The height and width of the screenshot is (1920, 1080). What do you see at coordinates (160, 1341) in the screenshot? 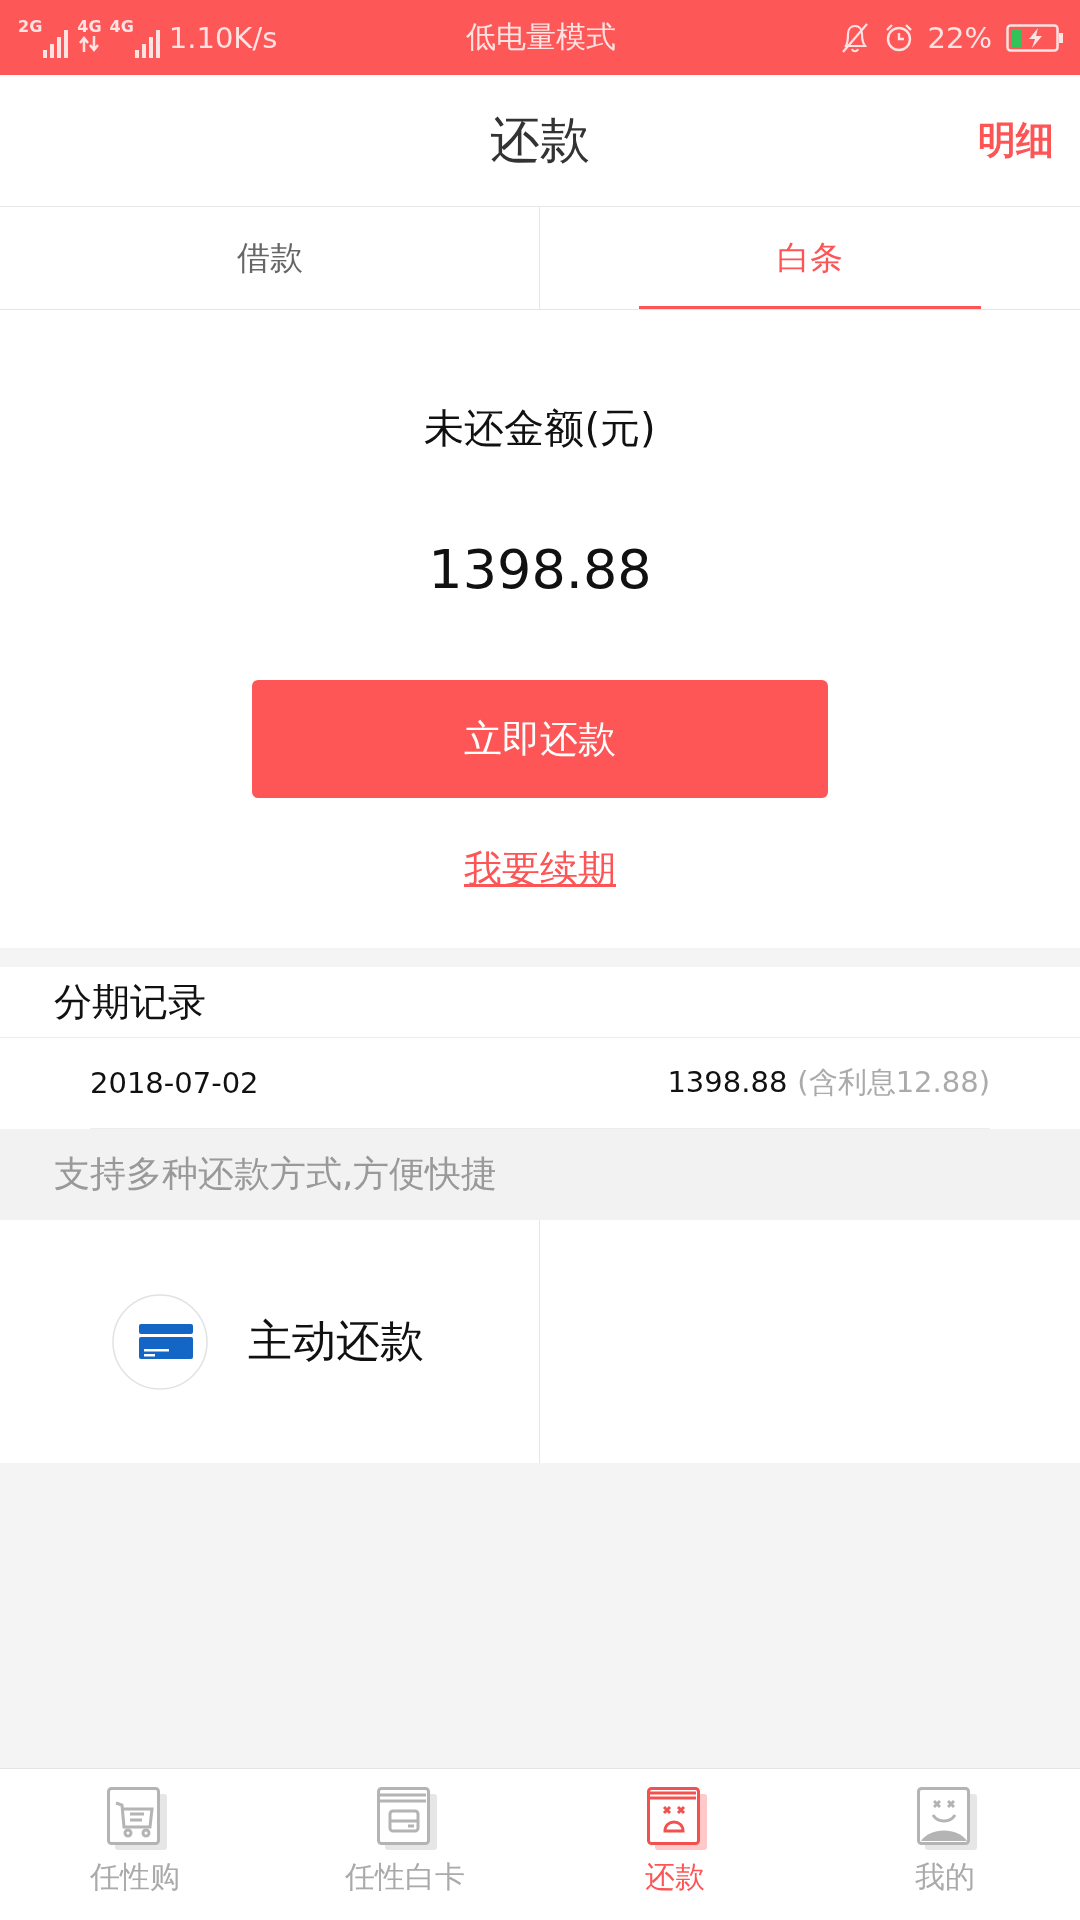
I see `credit-card-icon` at bounding box center [160, 1341].